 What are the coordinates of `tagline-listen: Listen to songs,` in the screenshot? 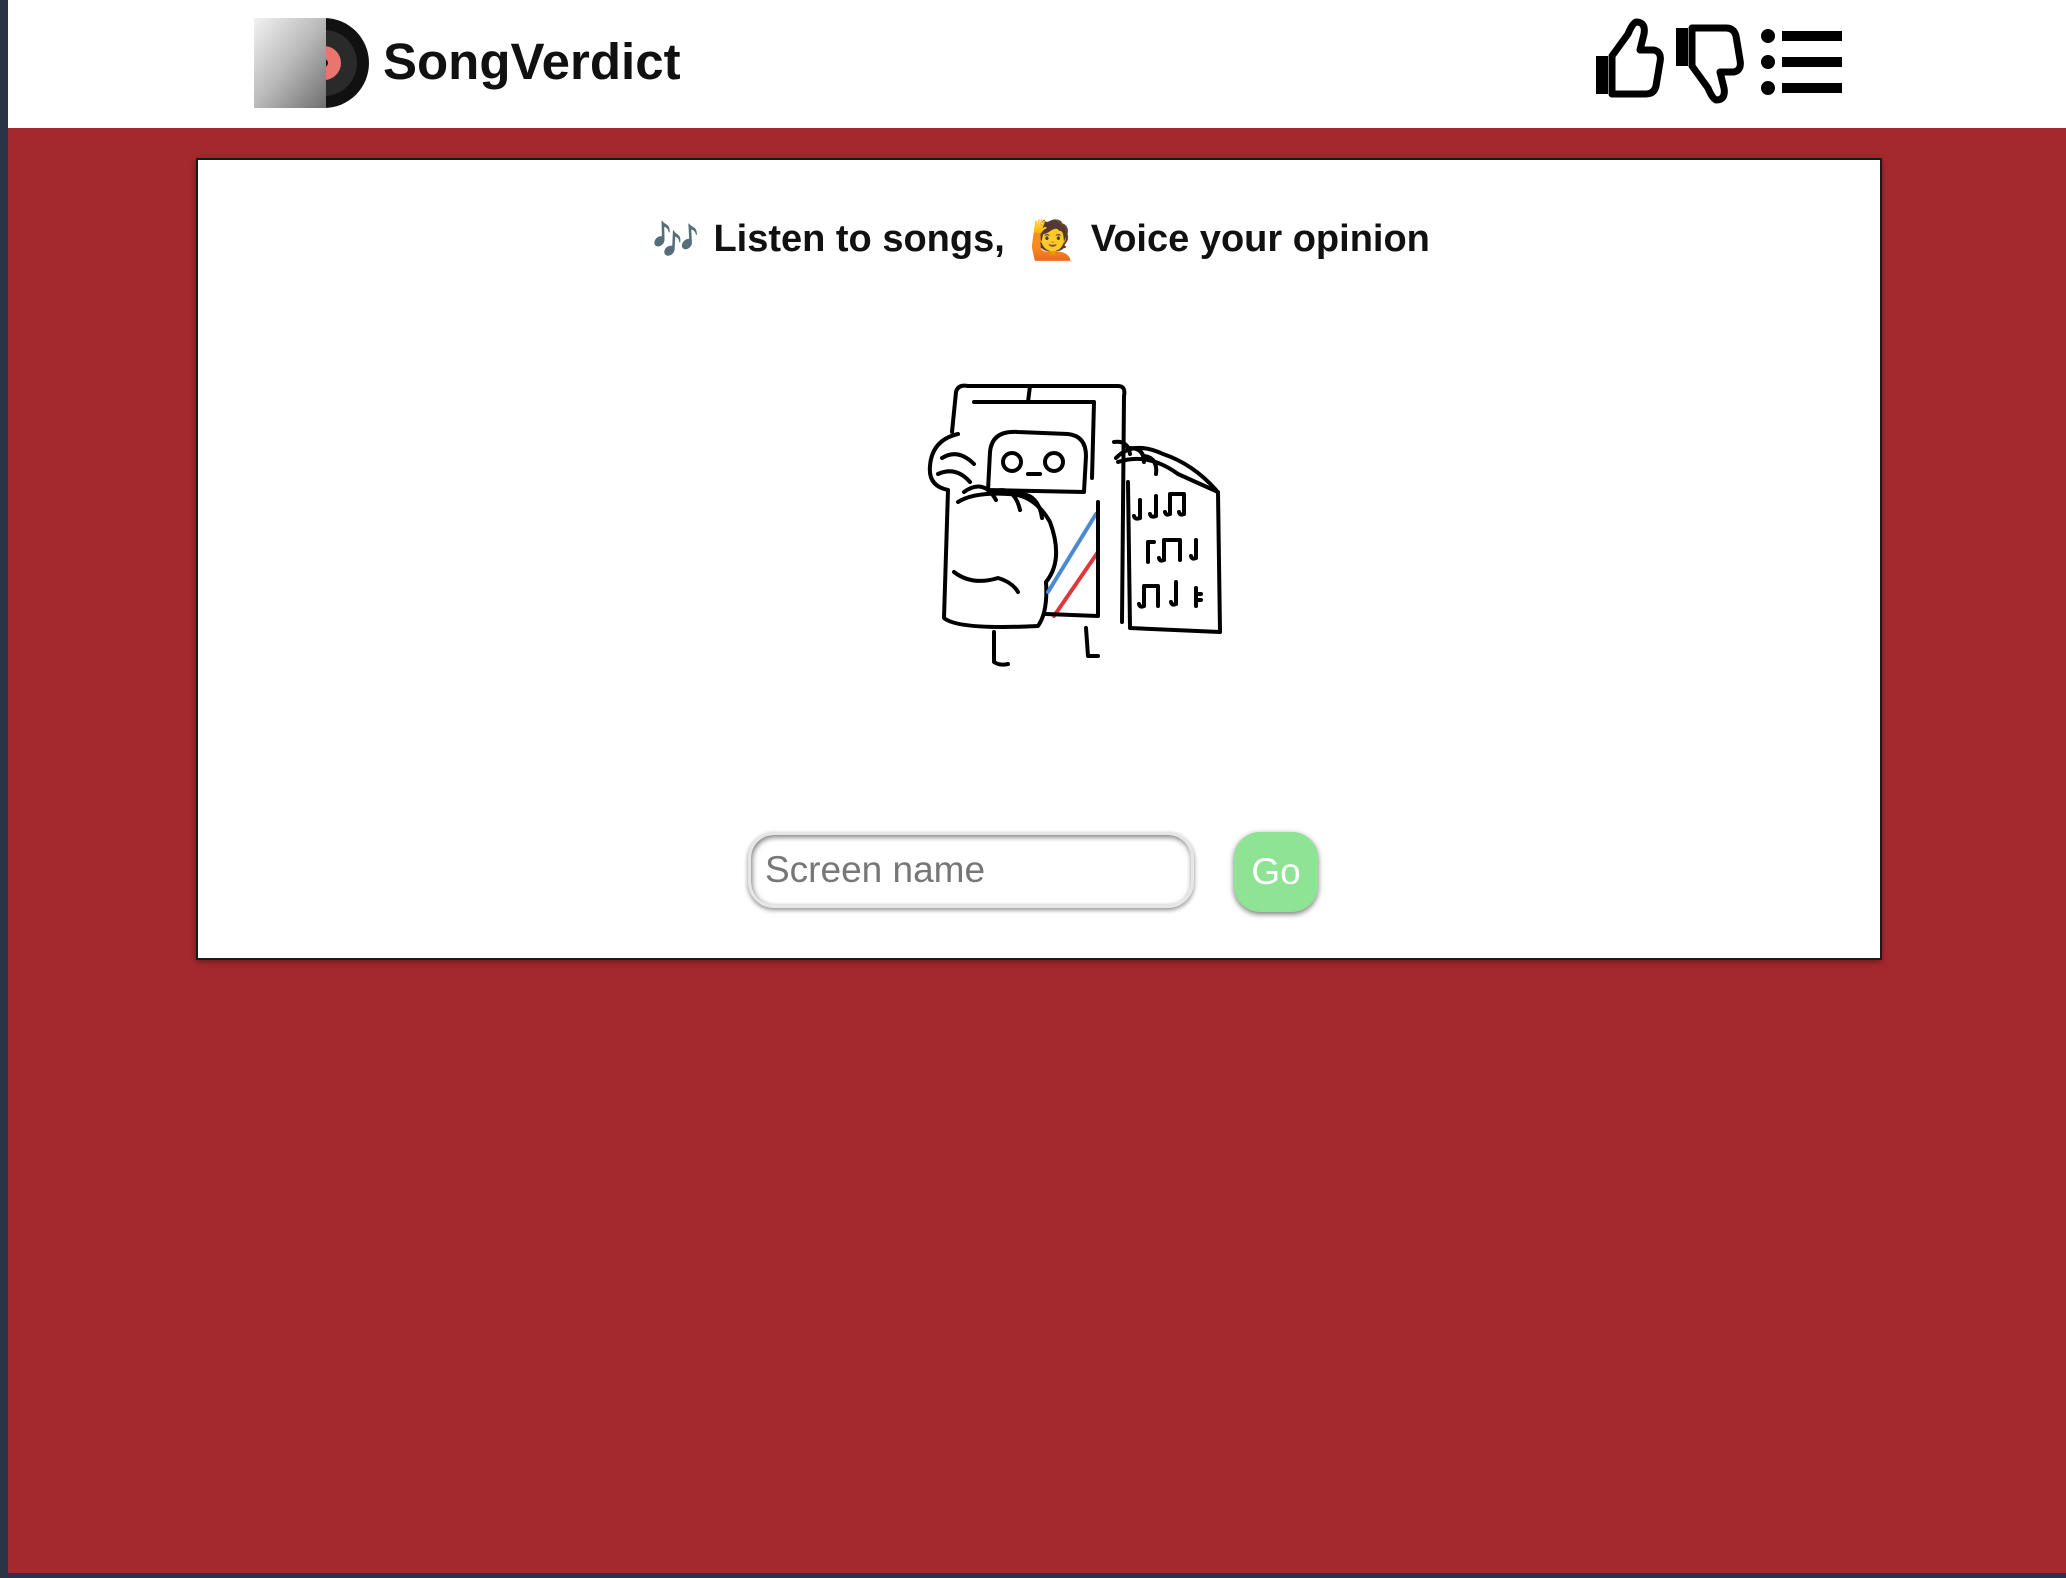 It's located at (859, 239).